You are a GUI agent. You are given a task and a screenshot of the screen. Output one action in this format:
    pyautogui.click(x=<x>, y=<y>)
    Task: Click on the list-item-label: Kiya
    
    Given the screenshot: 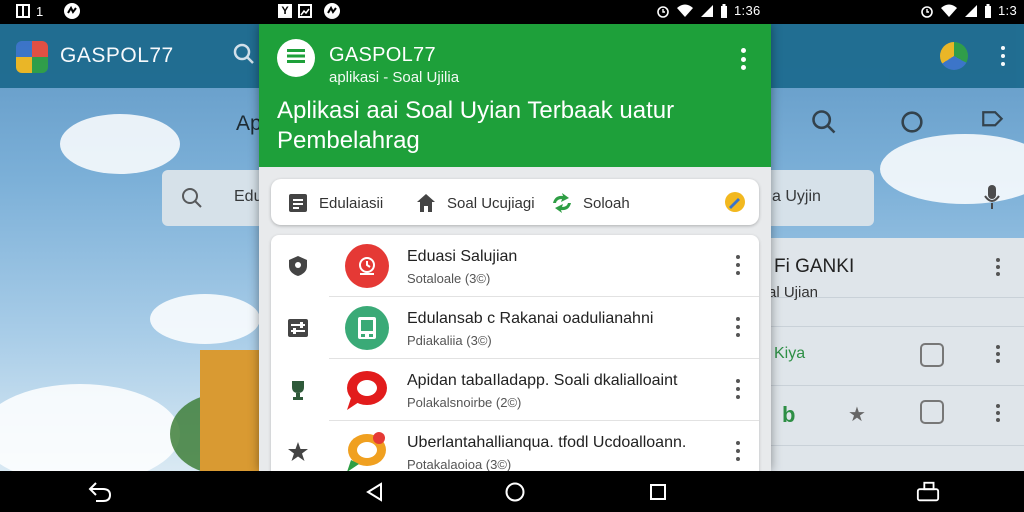 What is the action you would take?
    pyautogui.click(x=790, y=353)
    